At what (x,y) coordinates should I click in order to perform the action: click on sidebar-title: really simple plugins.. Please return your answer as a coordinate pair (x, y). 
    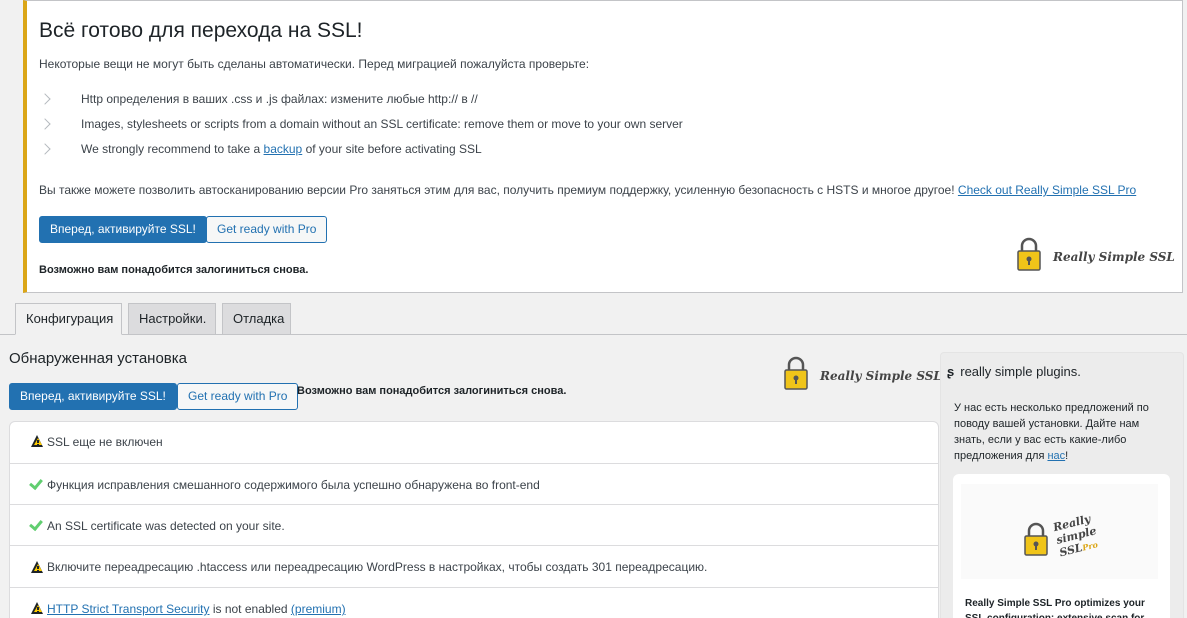
    Looking at the image, I should click on (1020, 371).